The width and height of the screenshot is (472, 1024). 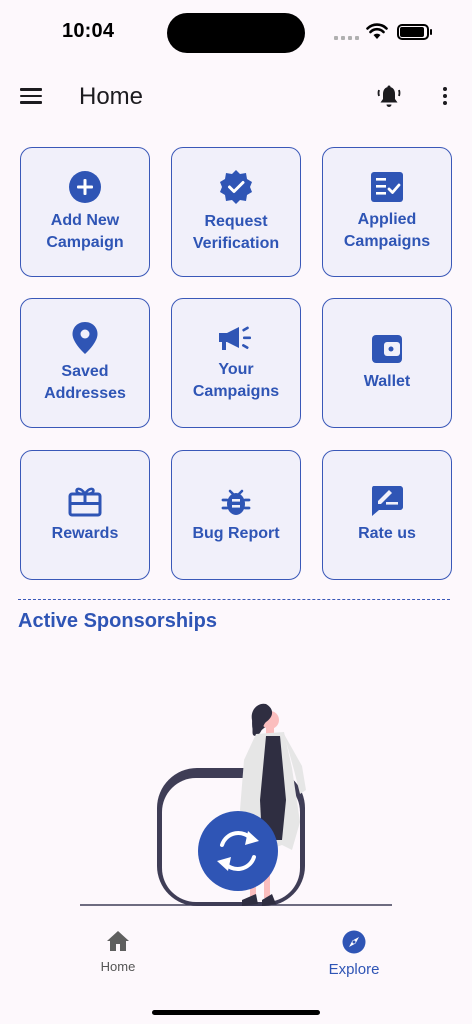 I want to click on tile-add-new-campaign: Add New Campaign, so click(x=85, y=212).